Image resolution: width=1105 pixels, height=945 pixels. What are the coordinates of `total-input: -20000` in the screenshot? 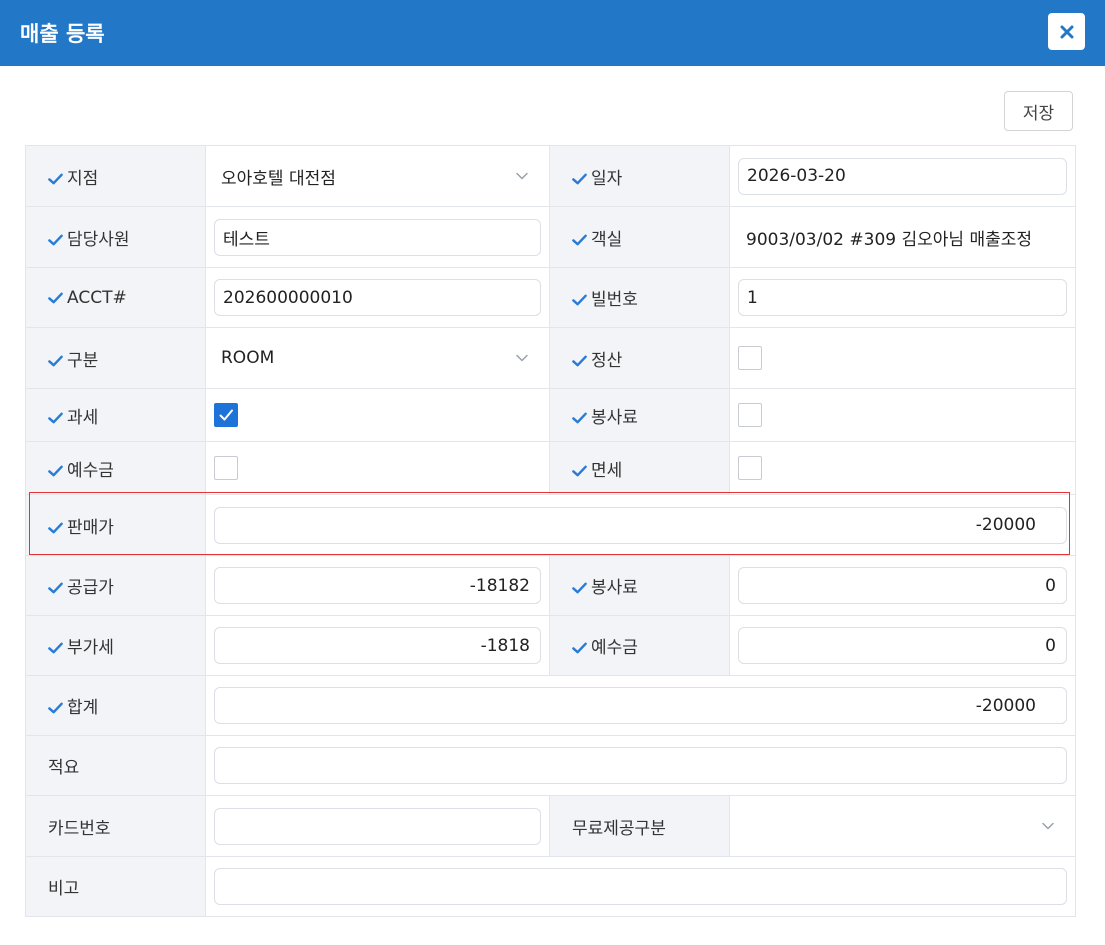 It's located at (640, 705).